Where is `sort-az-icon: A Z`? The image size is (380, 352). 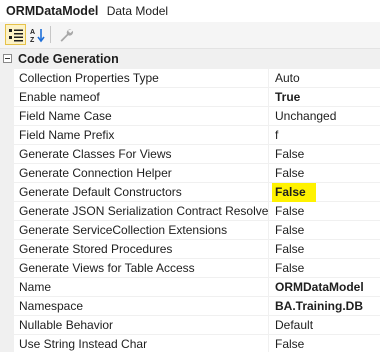 sort-az-icon: A Z is located at coordinates (37, 35).